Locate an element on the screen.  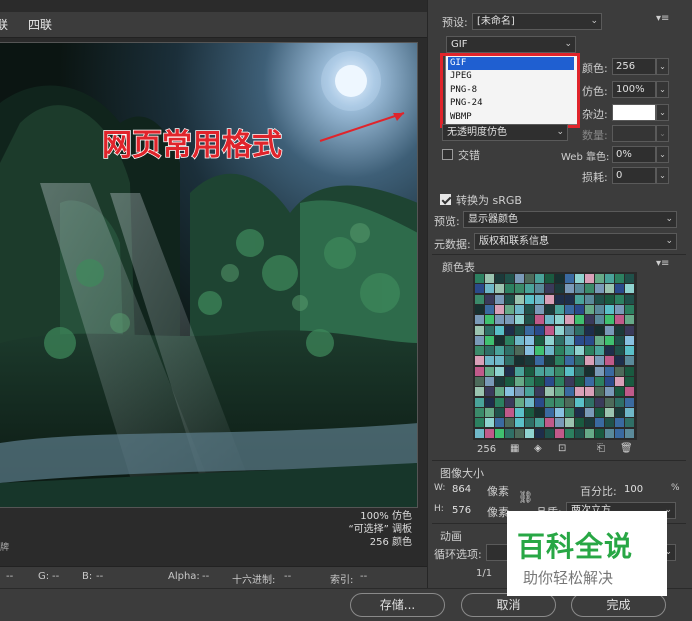
convert-srgb-checkbox is located at coordinates (445, 199).